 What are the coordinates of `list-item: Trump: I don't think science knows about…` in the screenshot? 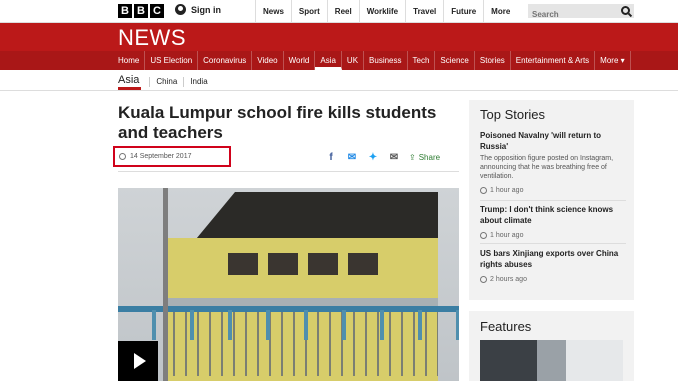 It's located at (553, 221).